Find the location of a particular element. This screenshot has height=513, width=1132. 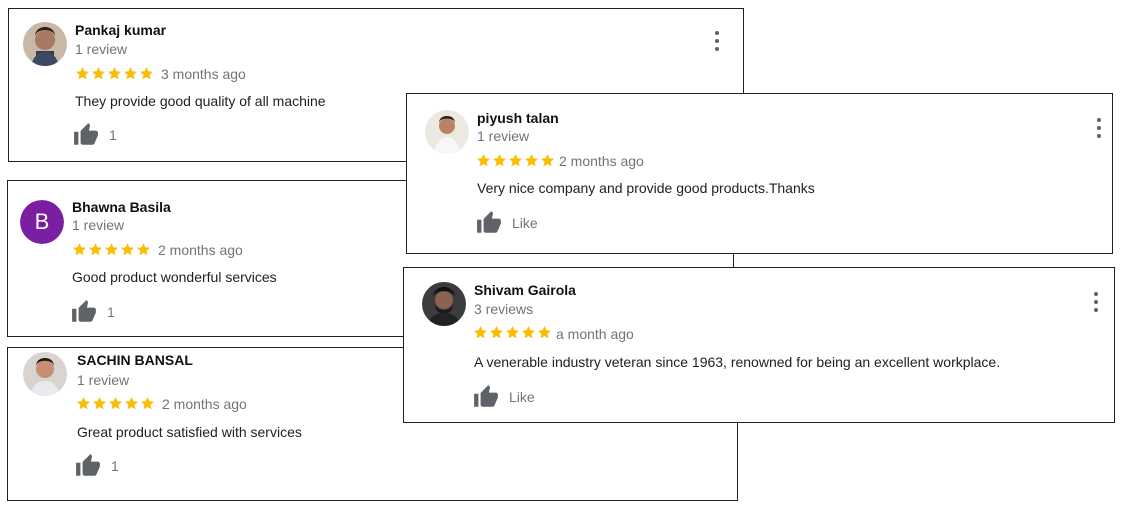

review-time: 3 months ago is located at coordinates (203, 74).